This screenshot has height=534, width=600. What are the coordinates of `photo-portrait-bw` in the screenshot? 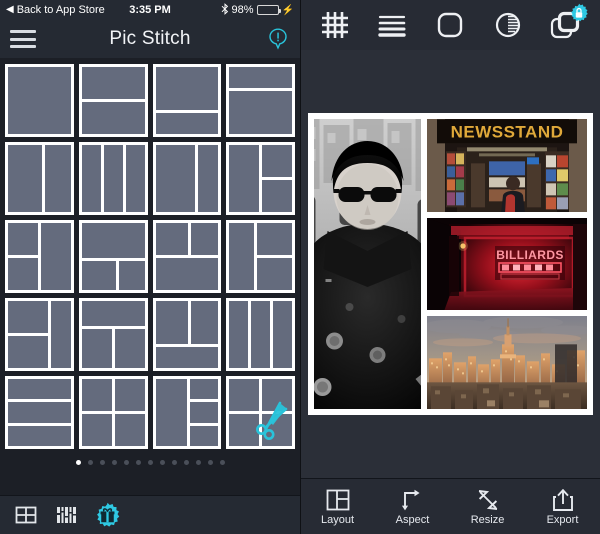 It's located at (367, 264).